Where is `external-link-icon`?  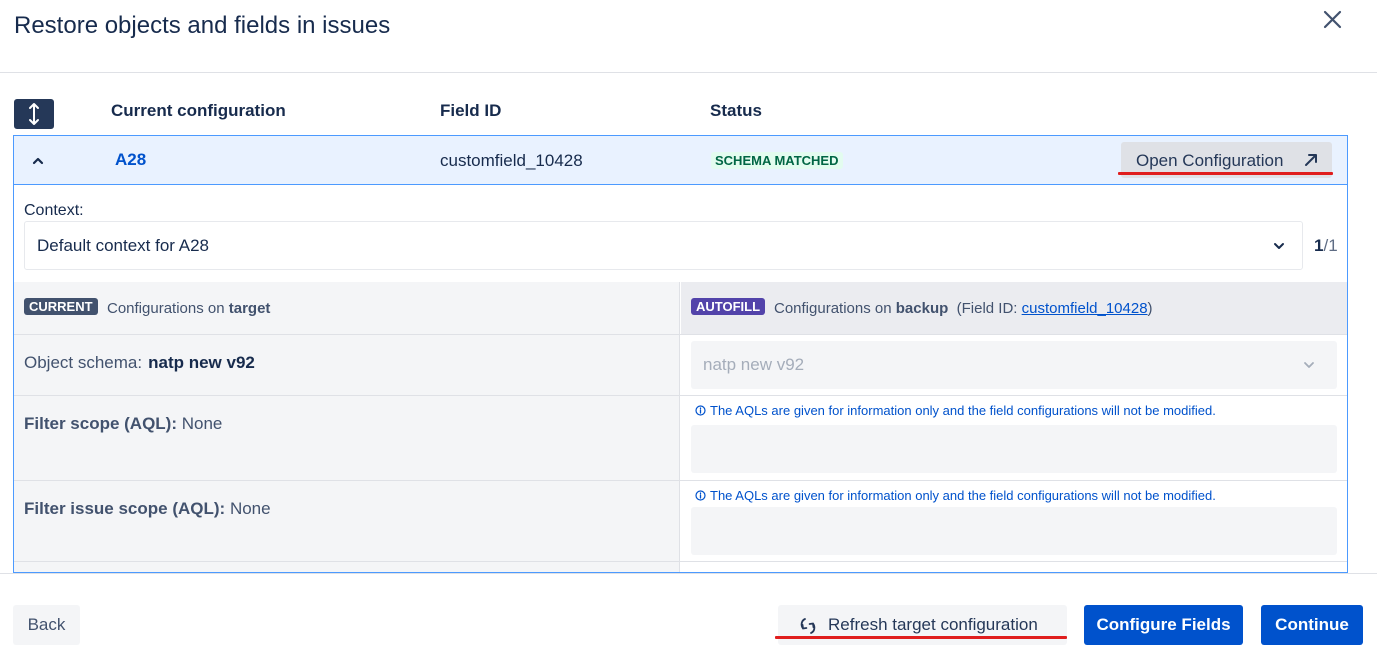
external-link-icon is located at coordinates (1311, 160).